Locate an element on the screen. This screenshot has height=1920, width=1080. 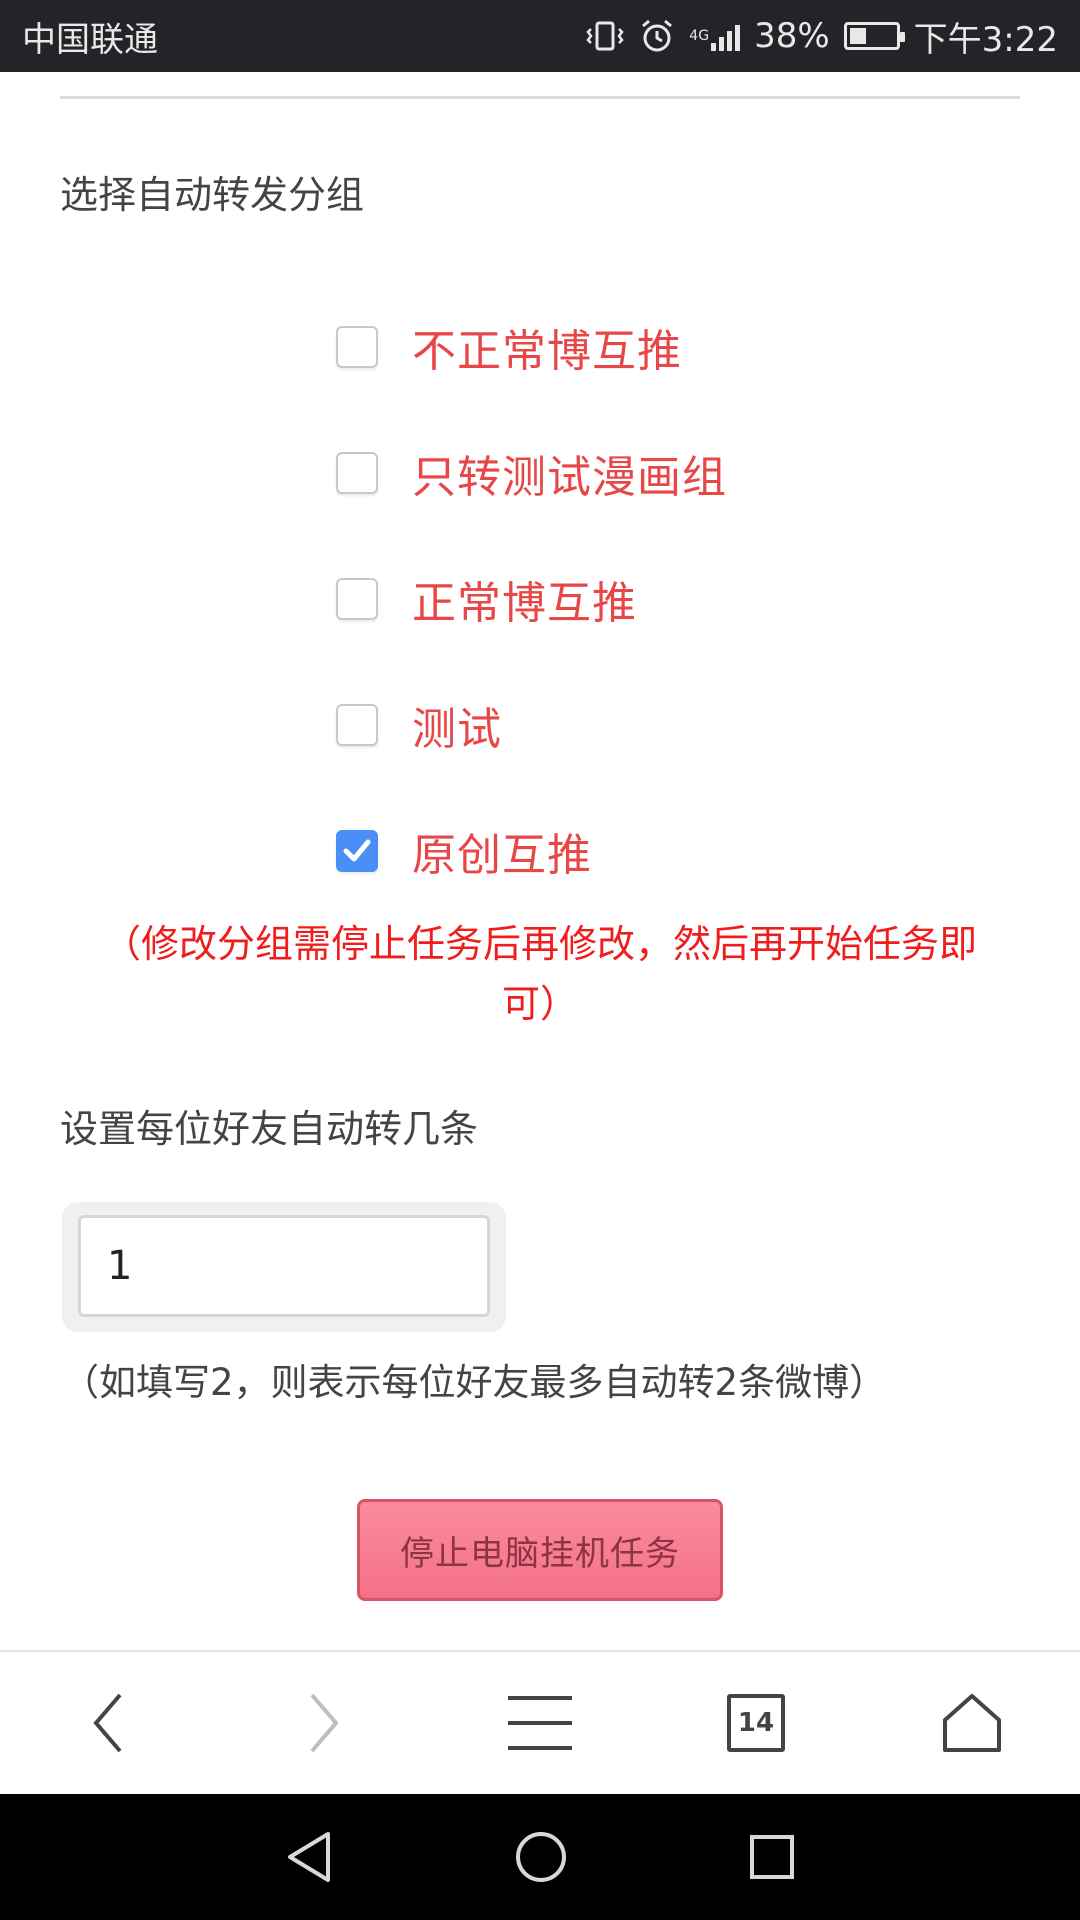
forward-button is located at coordinates (324, 1723).